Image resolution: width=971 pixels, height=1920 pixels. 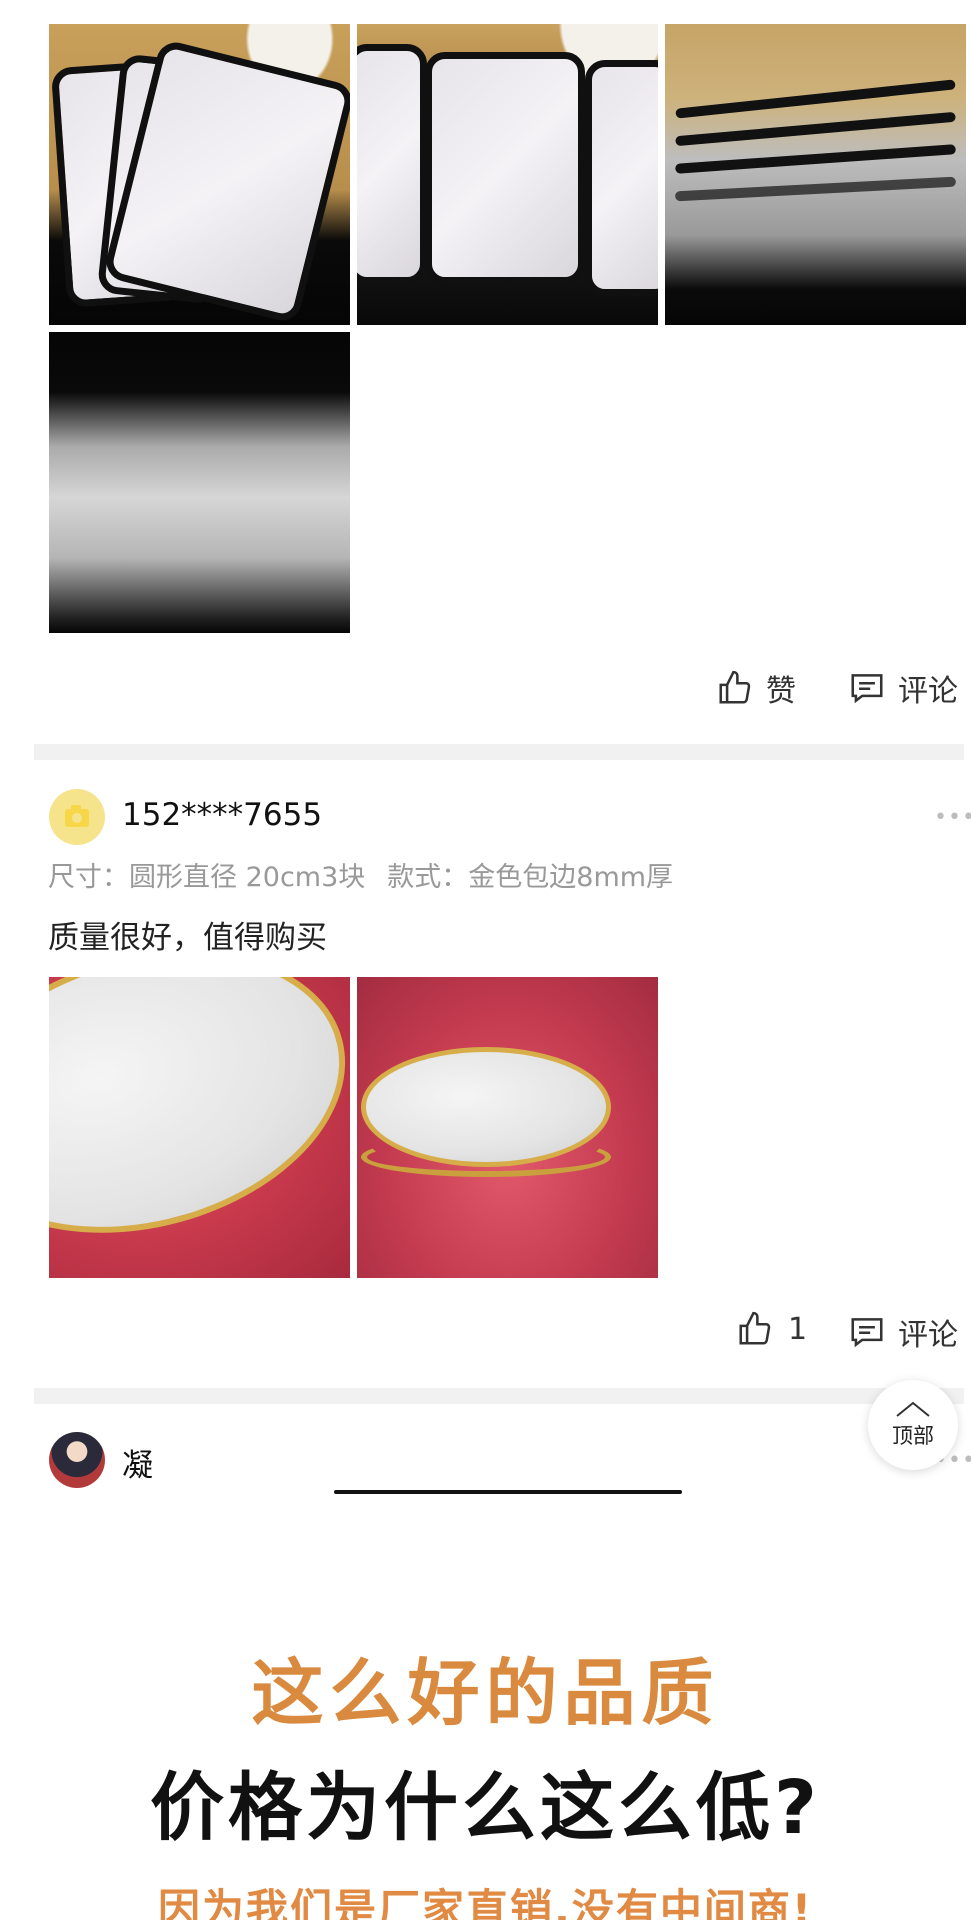 What do you see at coordinates (137, 1466) in the screenshot?
I see `reviewer-name: 凝` at bounding box center [137, 1466].